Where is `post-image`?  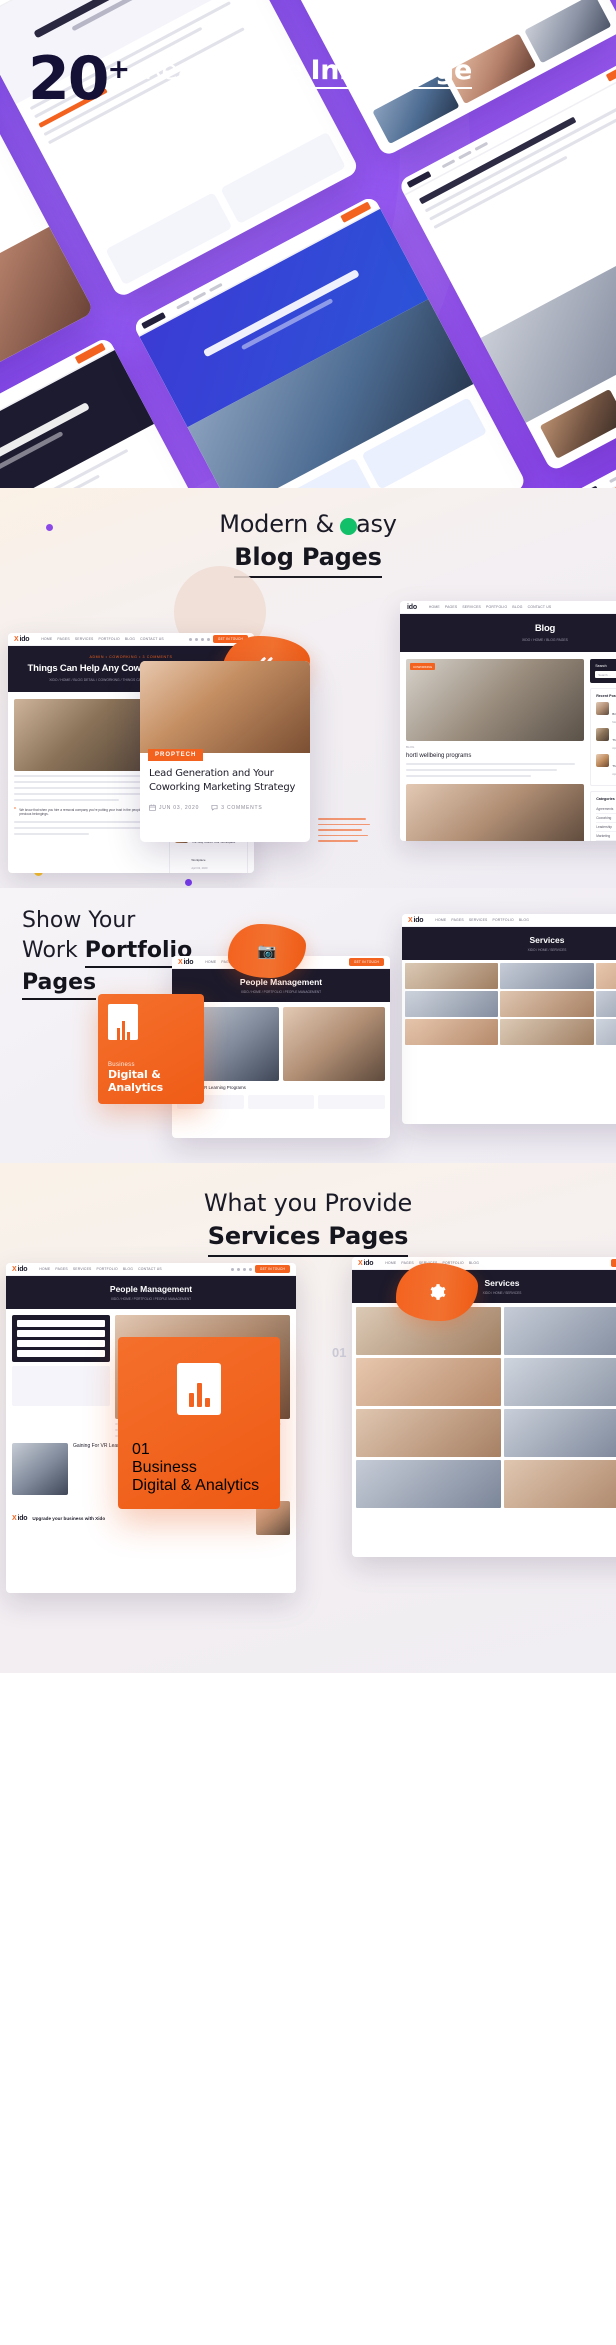
post-image is located at coordinates (495, 812).